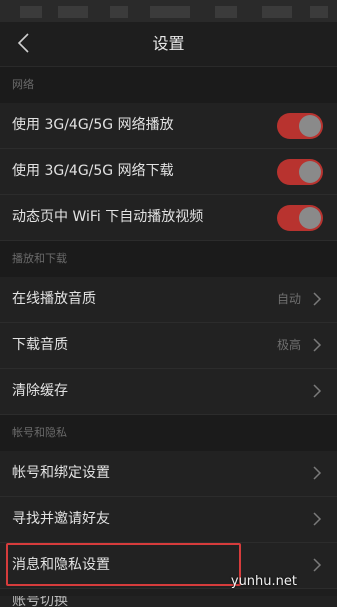 This screenshot has height=607, width=337. What do you see at coordinates (61, 519) in the screenshot?
I see `setting-label: 寻找并邀请好友` at bounding box center [61, 519].